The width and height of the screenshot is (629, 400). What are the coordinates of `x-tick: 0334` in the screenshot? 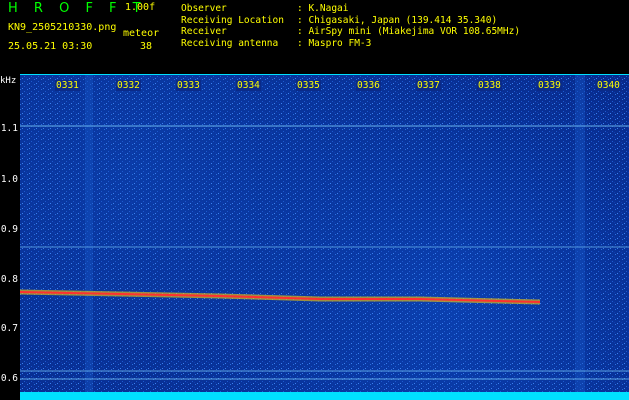 It's located at (248, 85).